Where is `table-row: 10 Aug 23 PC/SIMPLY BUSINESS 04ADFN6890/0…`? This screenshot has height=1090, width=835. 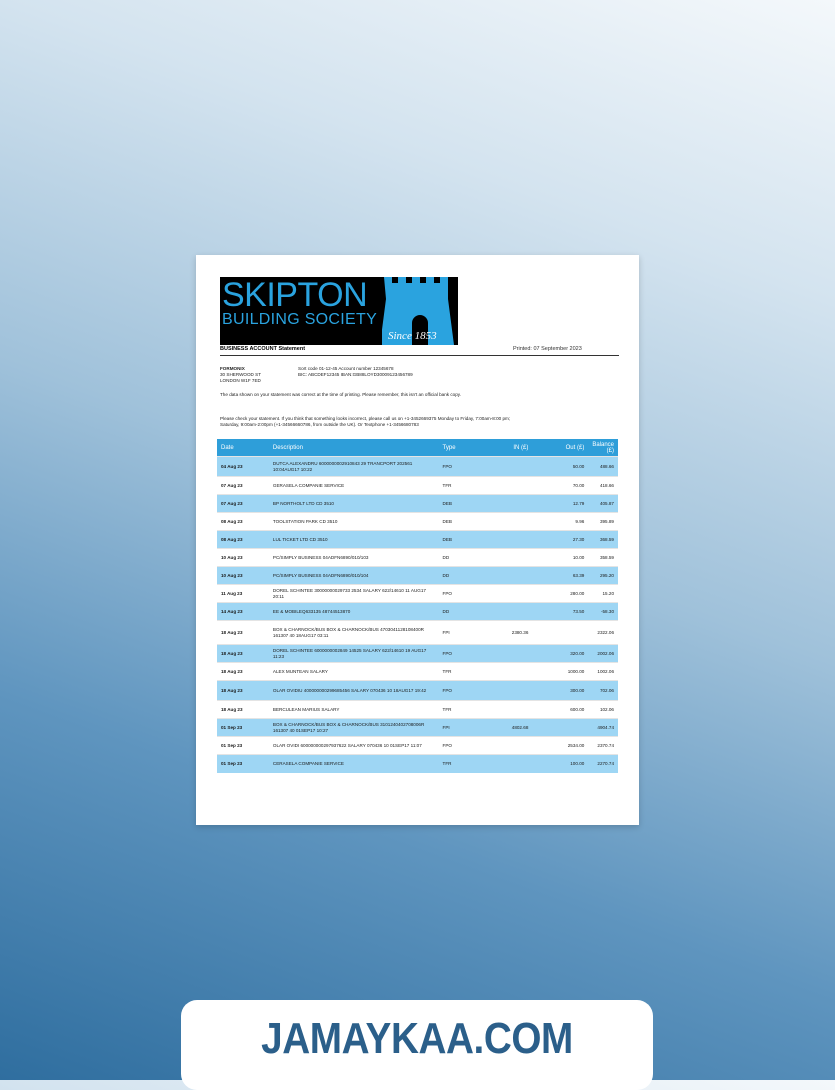 table-row: 10 Aug 23 PC/SIMPLY BUSINESS 04ADFN6890/0… is located at coordinates (417, 575).